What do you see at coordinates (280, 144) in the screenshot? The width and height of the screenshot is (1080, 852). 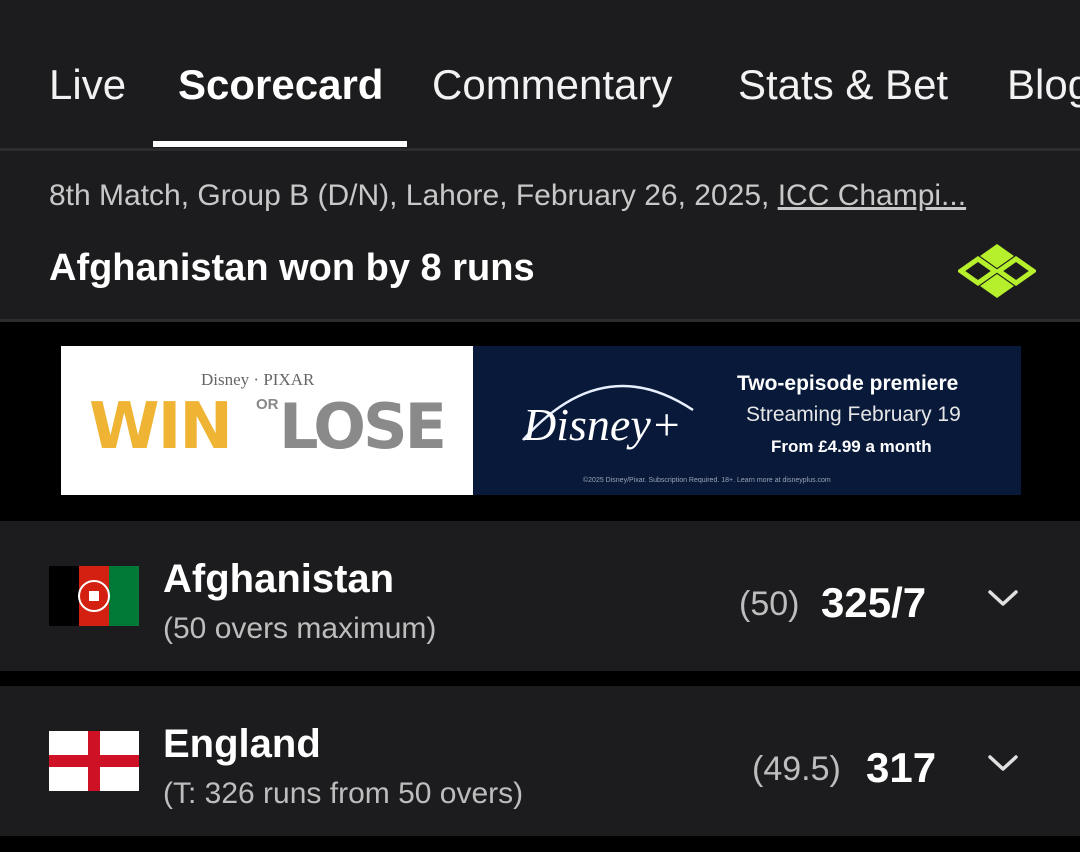 I see `active-tab-indicator` at bounding box center [280, 144].